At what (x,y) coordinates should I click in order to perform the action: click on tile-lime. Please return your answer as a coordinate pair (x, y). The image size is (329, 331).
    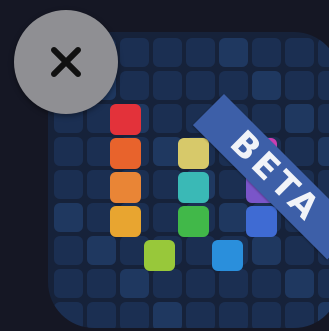
    Looking at the image, I should click on (159, 255).